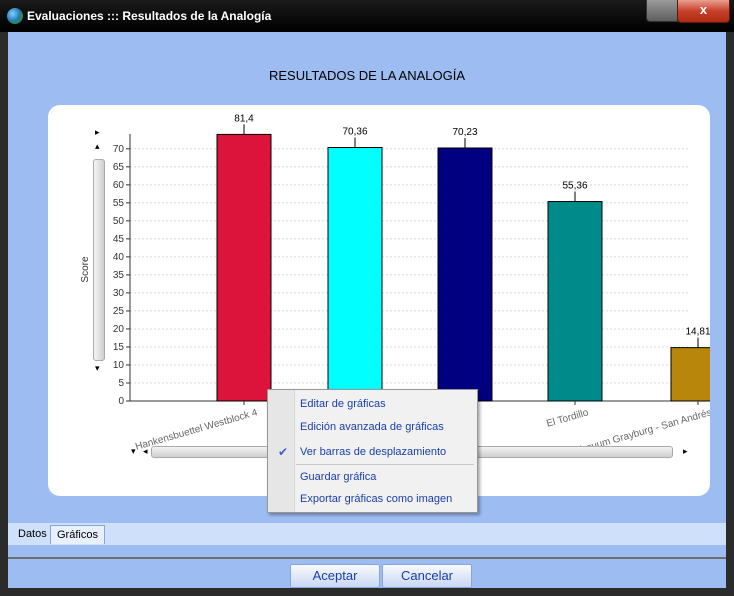 The width and height of the screenshot is (734, 596). Describe the element at coordinates (283, 452) in the screenshot. I see `checkmark-icon: ✔` at that location.